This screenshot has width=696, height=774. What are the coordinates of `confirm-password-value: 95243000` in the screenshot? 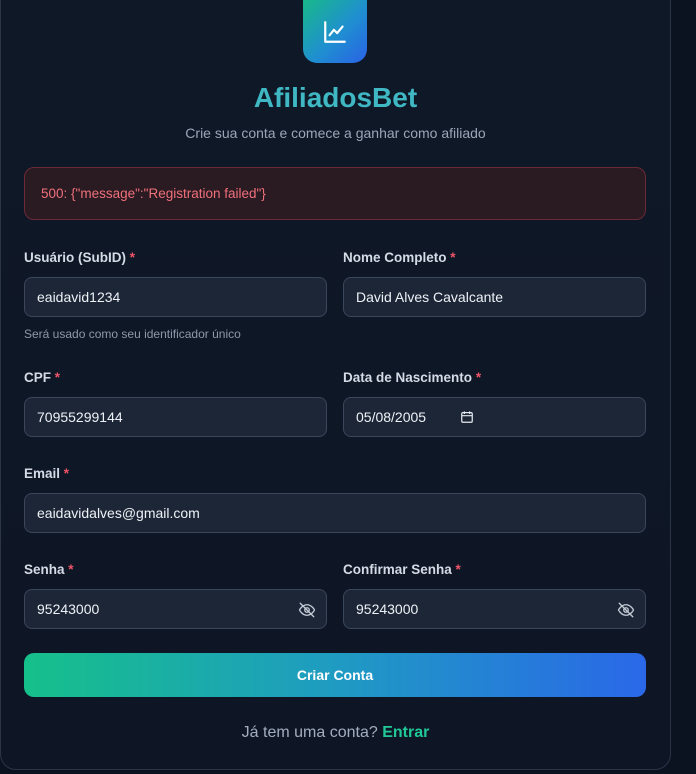 It's located at (387, 609).